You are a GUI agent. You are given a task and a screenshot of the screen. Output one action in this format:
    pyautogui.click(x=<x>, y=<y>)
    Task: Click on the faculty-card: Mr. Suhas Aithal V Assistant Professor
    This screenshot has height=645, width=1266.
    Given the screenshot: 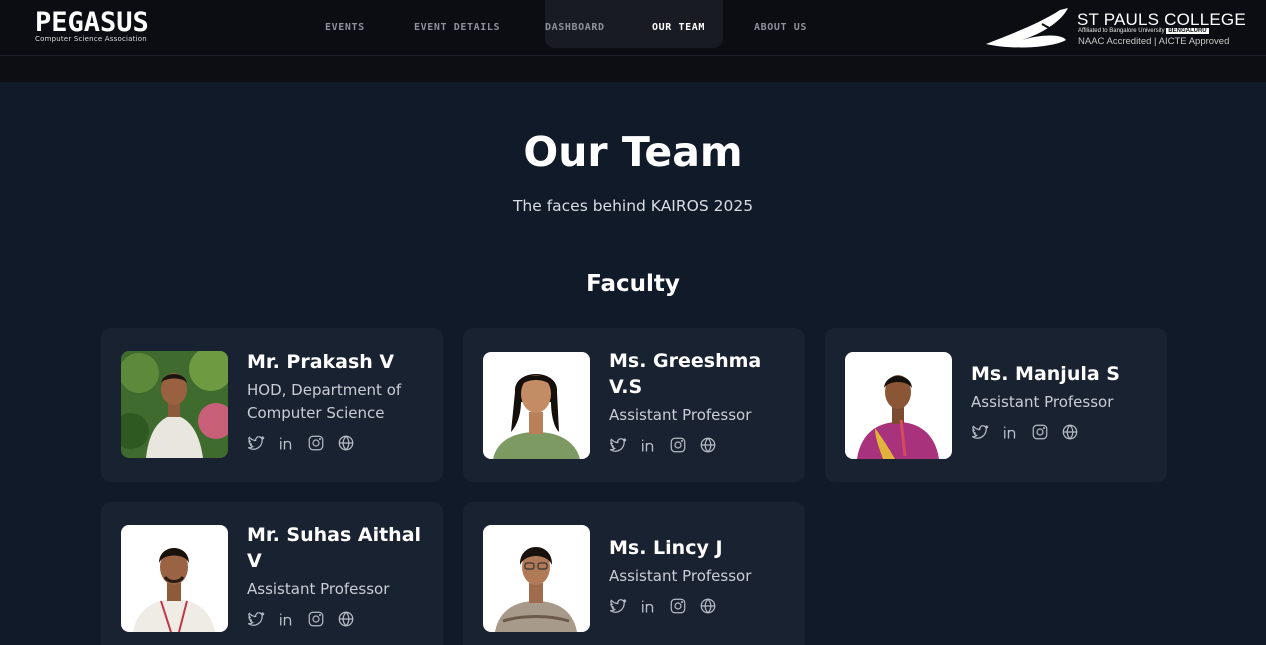 What is the action you would take?
    pyautogui.click(x=272, y=573)
    